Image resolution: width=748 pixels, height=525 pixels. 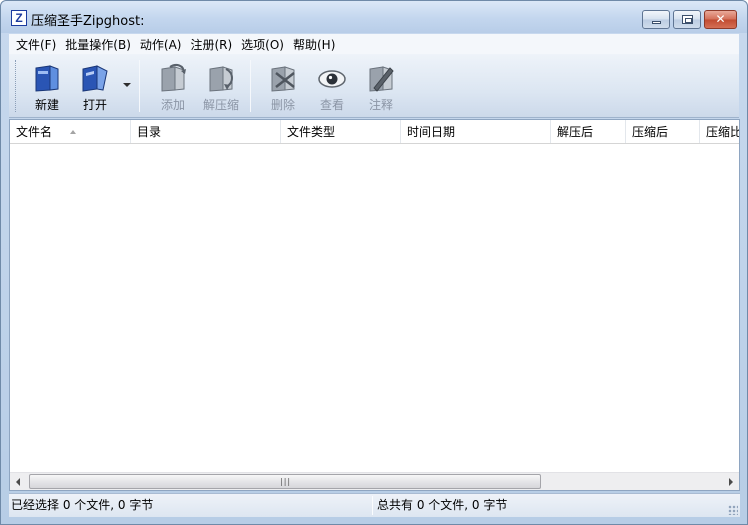 I want to click on status-bar: 已经选择 0 个文件, 0 字节 总共有 0 个文件, 0 字节, so click(x=374, y=505).